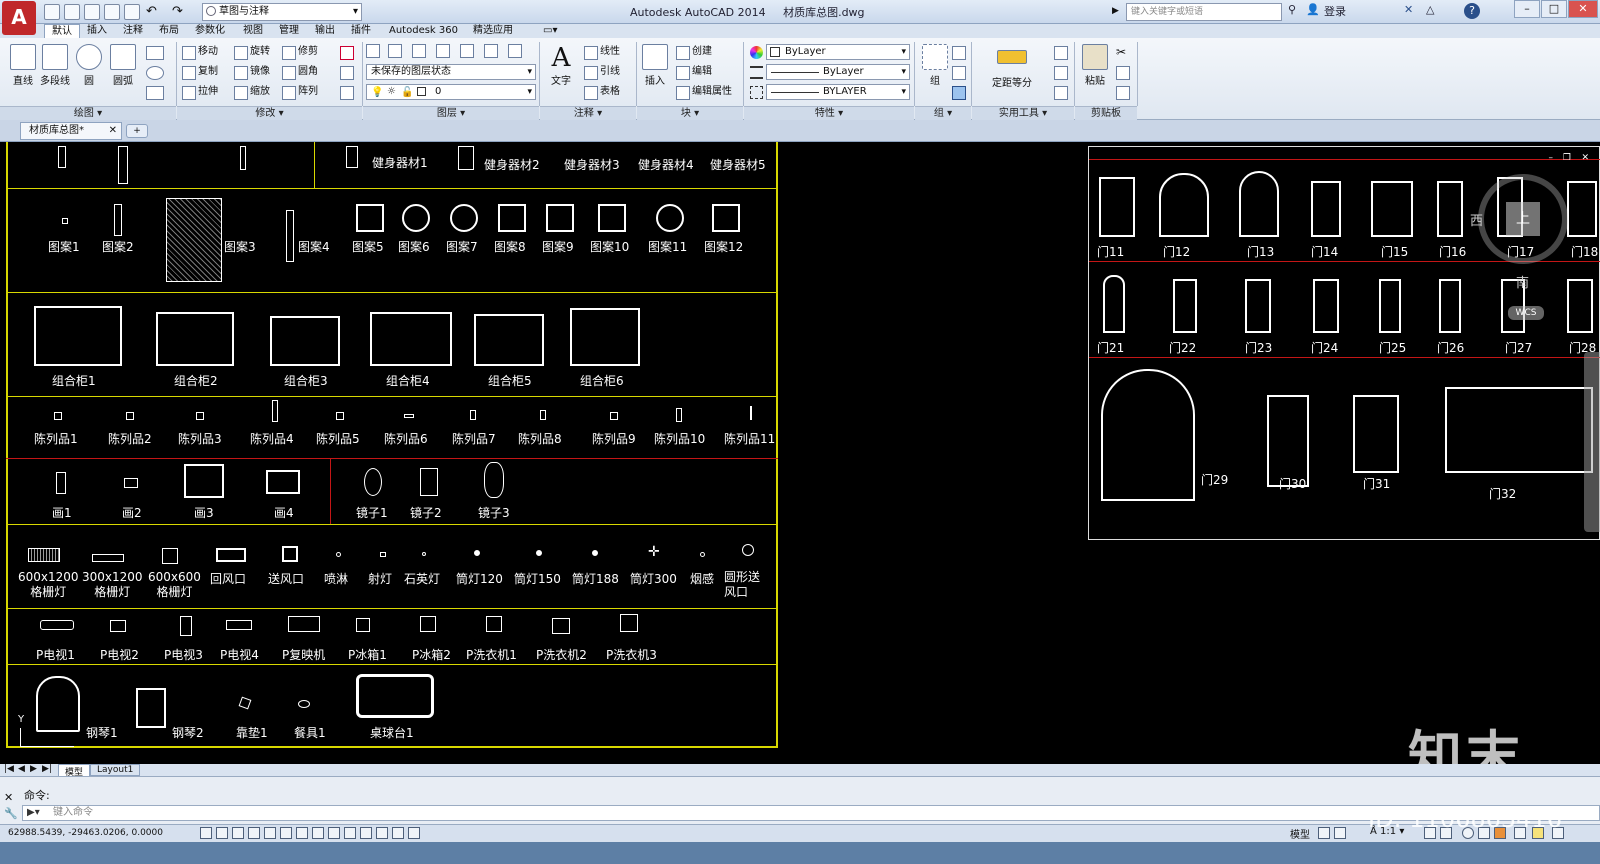  Describe the element at coordinates (423, 31) in the screenshot. I see `tab-autodesk360: Autodesk 360` at that location.